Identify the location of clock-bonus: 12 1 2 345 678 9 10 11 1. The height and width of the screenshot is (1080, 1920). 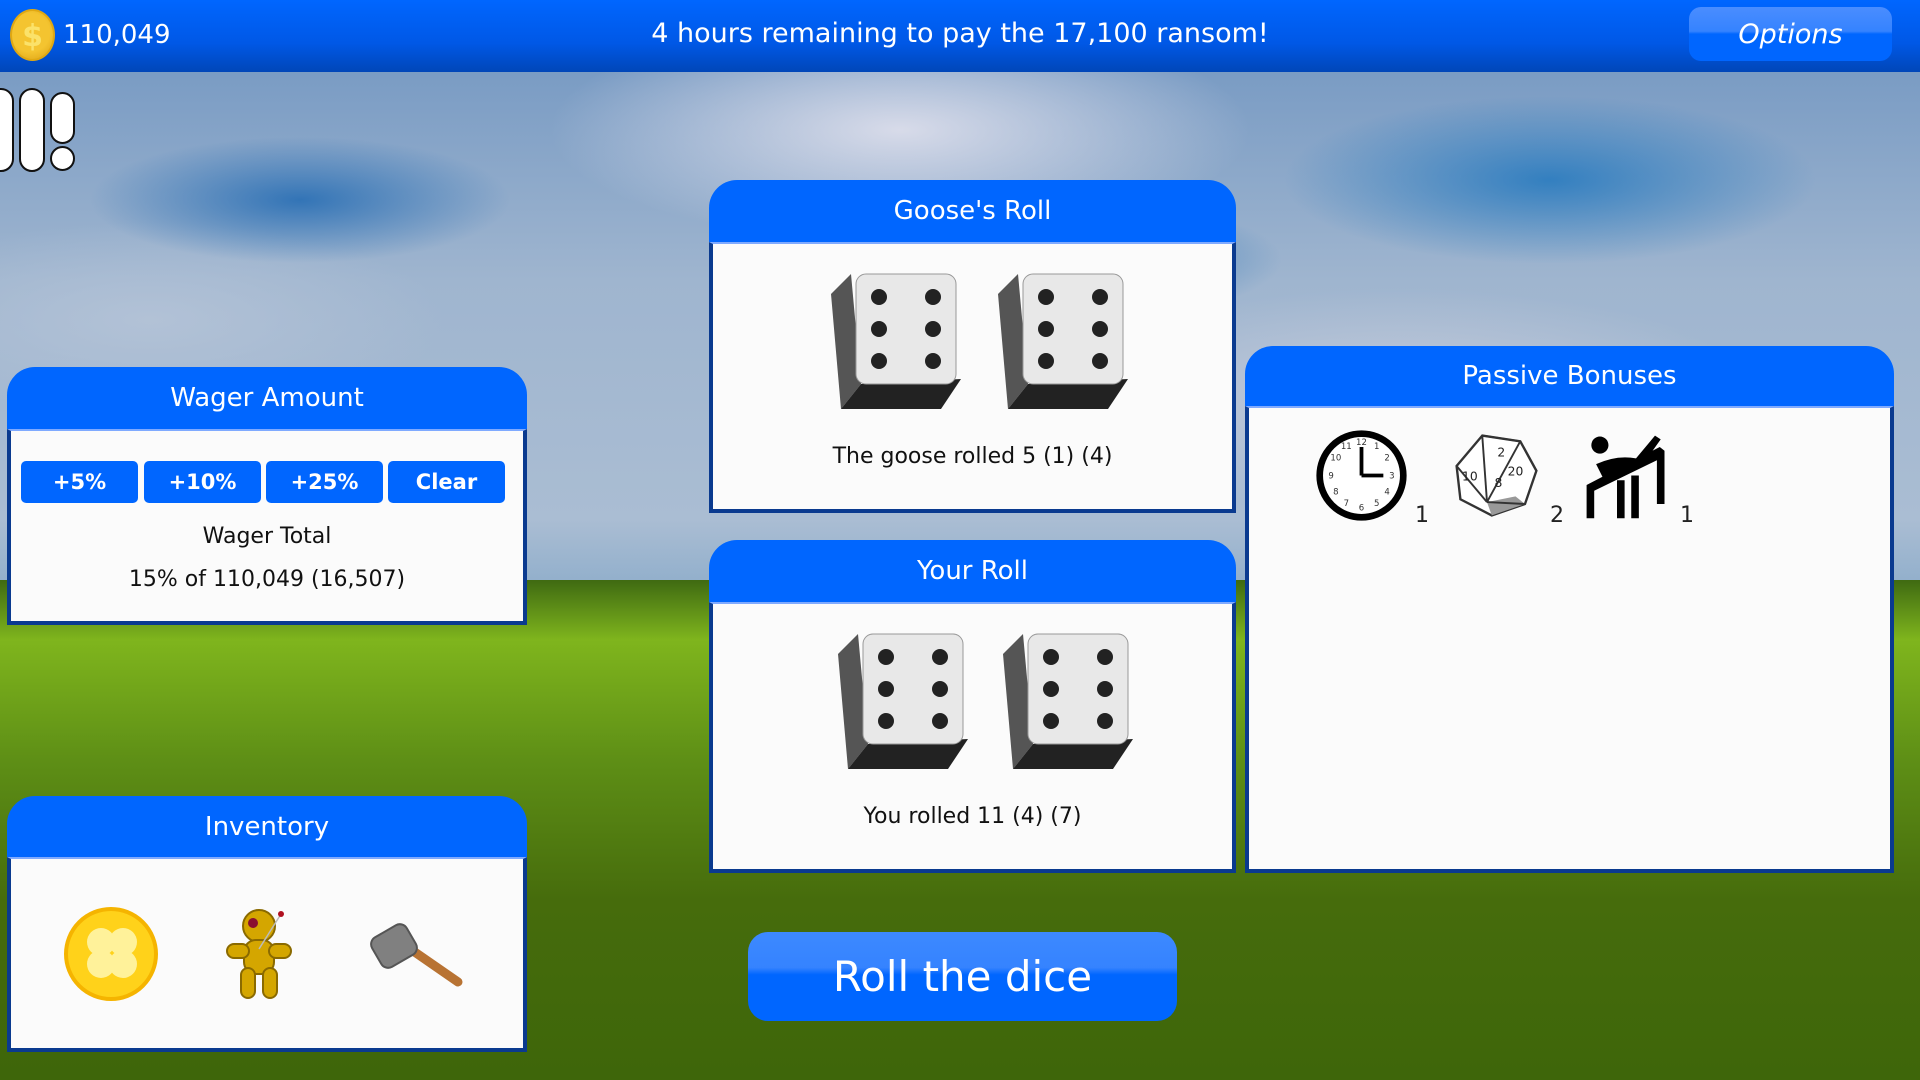
(1371, 478).